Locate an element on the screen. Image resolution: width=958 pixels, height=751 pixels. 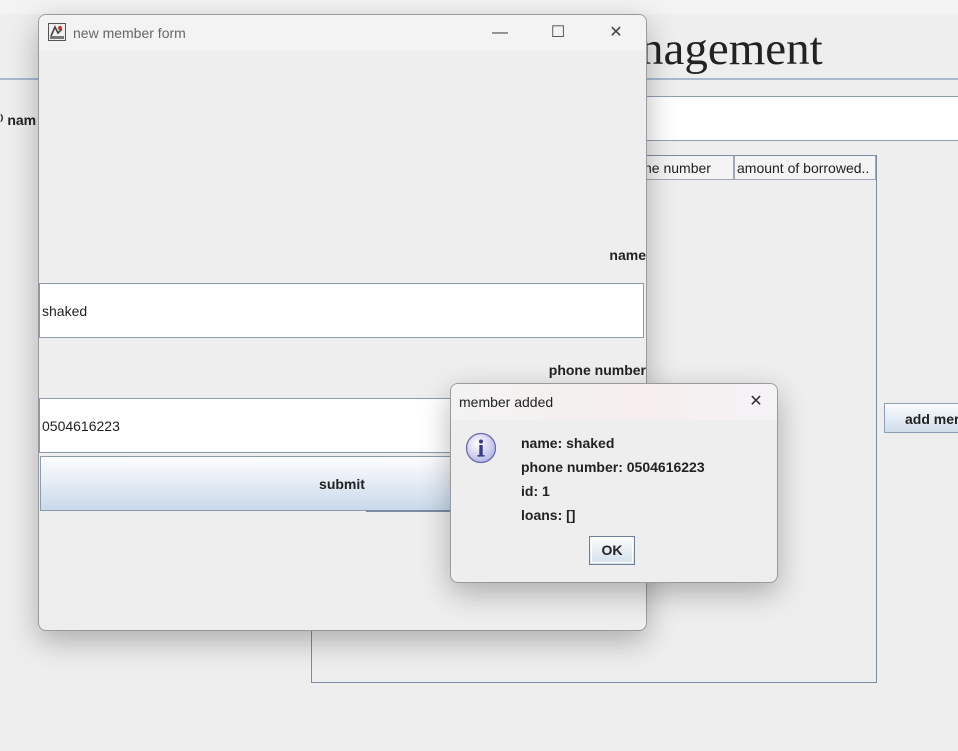
minimize-button: — is located at coordinates (500, 33).